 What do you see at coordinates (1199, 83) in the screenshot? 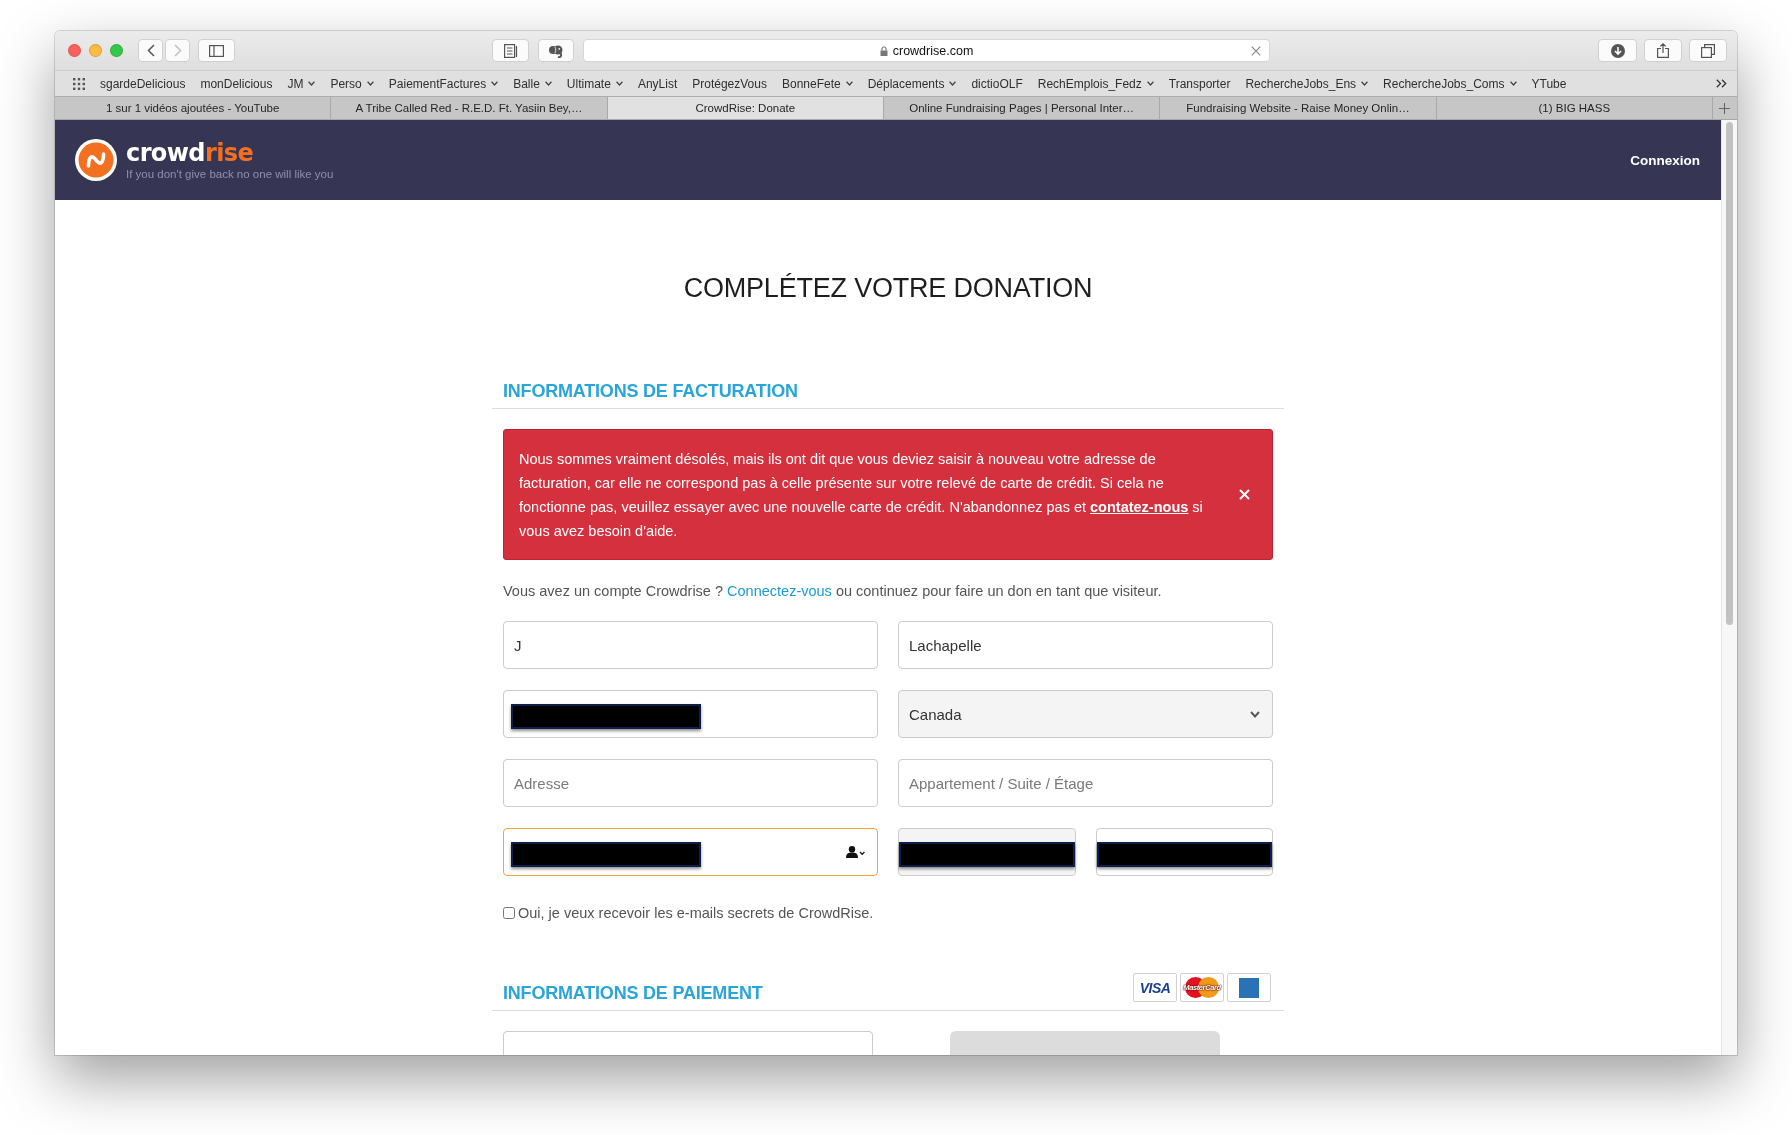
I see `bookmark-item: Transporter` at bounding box center [1199, 83].